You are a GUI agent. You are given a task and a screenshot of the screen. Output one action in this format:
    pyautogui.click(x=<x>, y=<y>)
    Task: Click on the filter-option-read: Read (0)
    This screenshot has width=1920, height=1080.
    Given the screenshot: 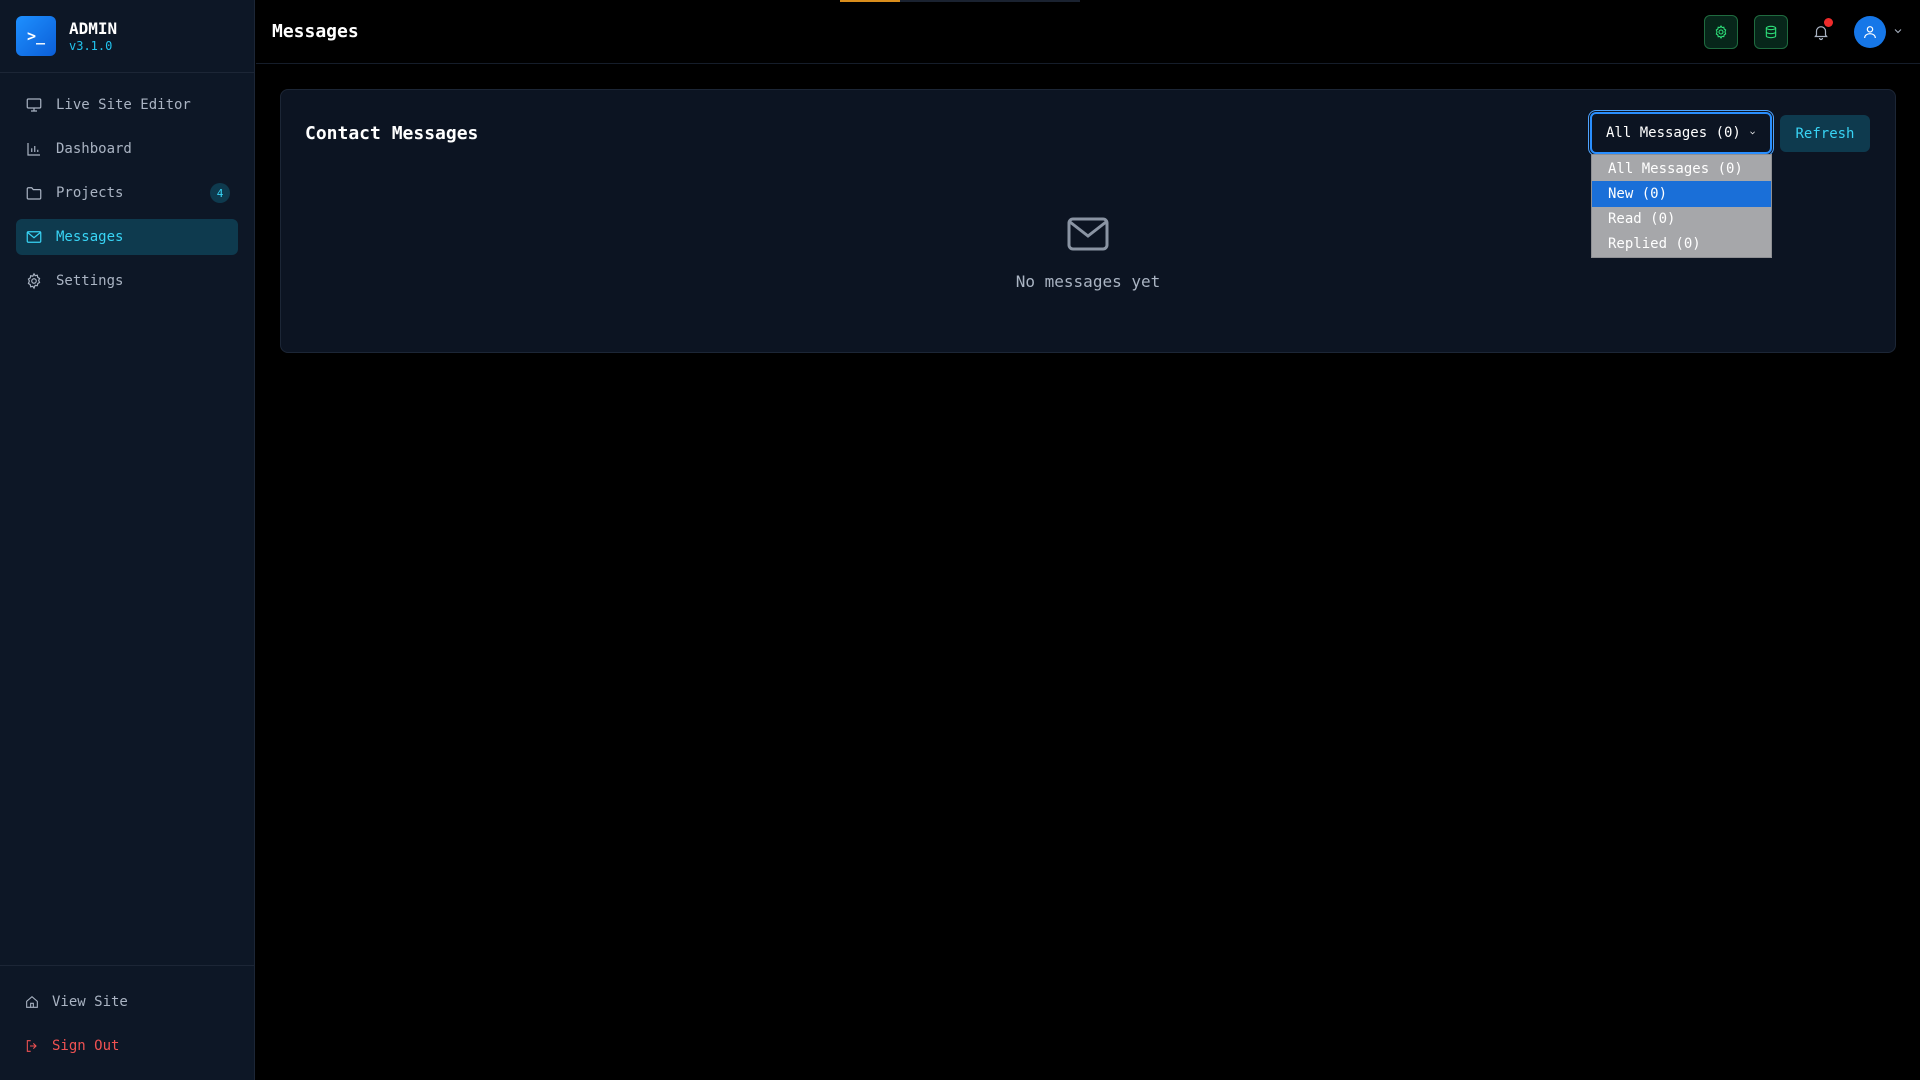 What is the action you would take?
    pyautogui.click(x=1681, y=219)
    